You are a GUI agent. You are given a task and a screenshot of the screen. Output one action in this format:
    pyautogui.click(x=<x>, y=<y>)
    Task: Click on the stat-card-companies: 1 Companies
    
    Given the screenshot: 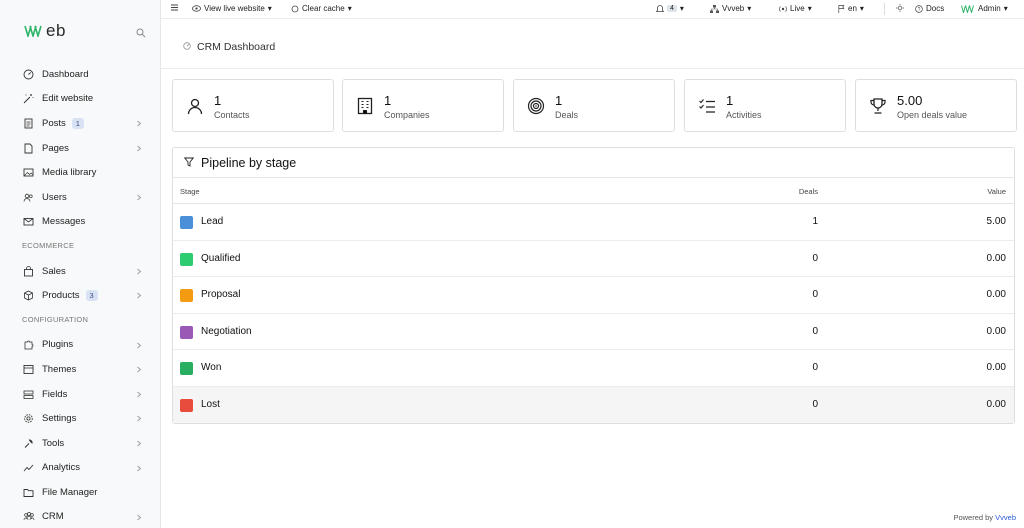 What is the action you would take?
    pyautogui.click(x=423, y=105)
    